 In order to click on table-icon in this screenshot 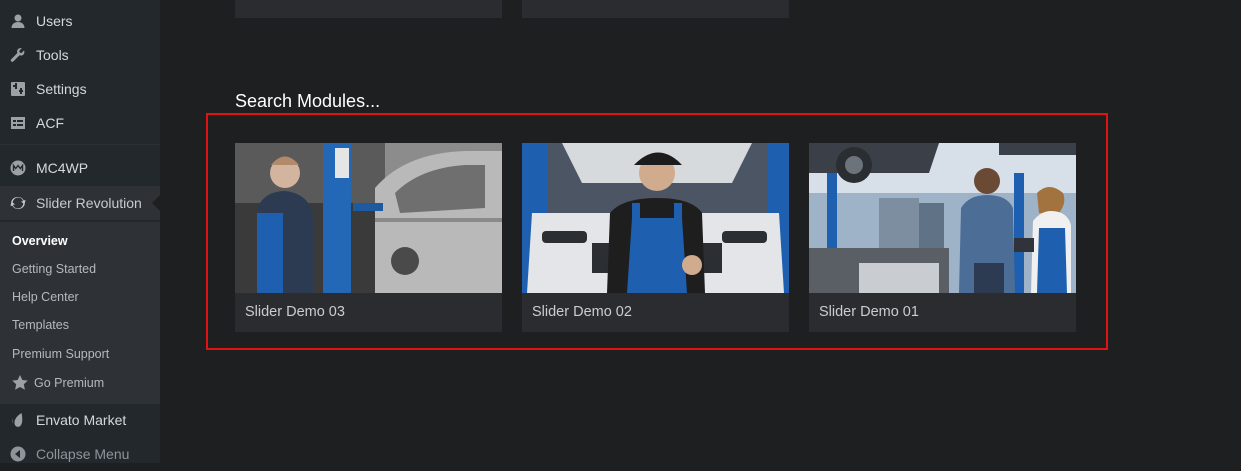, I will do `click(18, 123)`.